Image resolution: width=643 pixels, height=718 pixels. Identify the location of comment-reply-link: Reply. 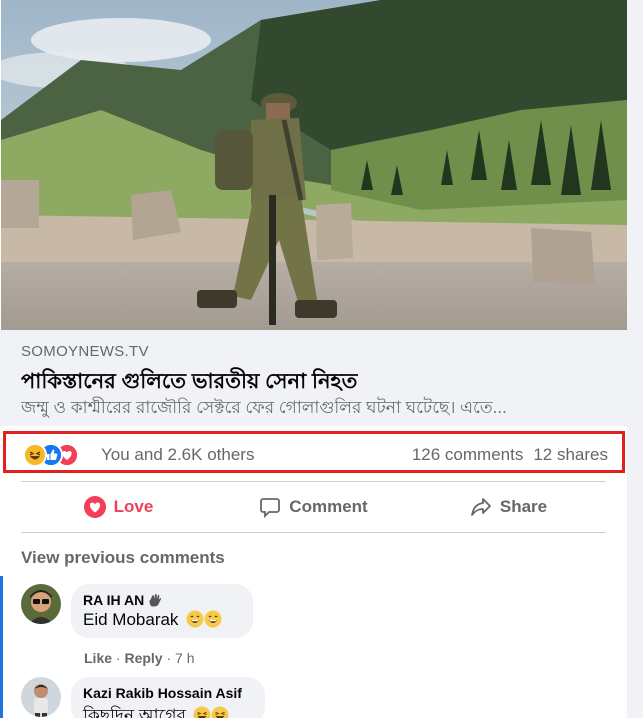
(143, 658).